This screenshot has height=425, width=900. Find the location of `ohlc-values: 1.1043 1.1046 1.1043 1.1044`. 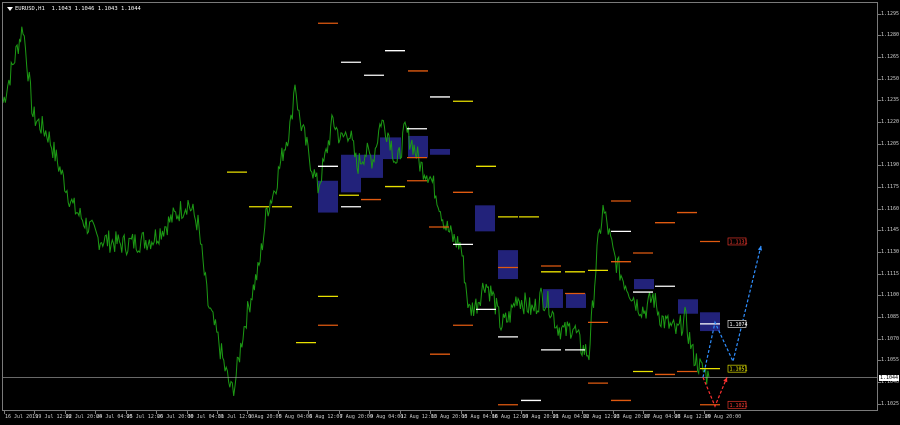

ohlc-values: 1.1043 1.1046 1.1043 1.1044 is located at coordinates (96, 9).